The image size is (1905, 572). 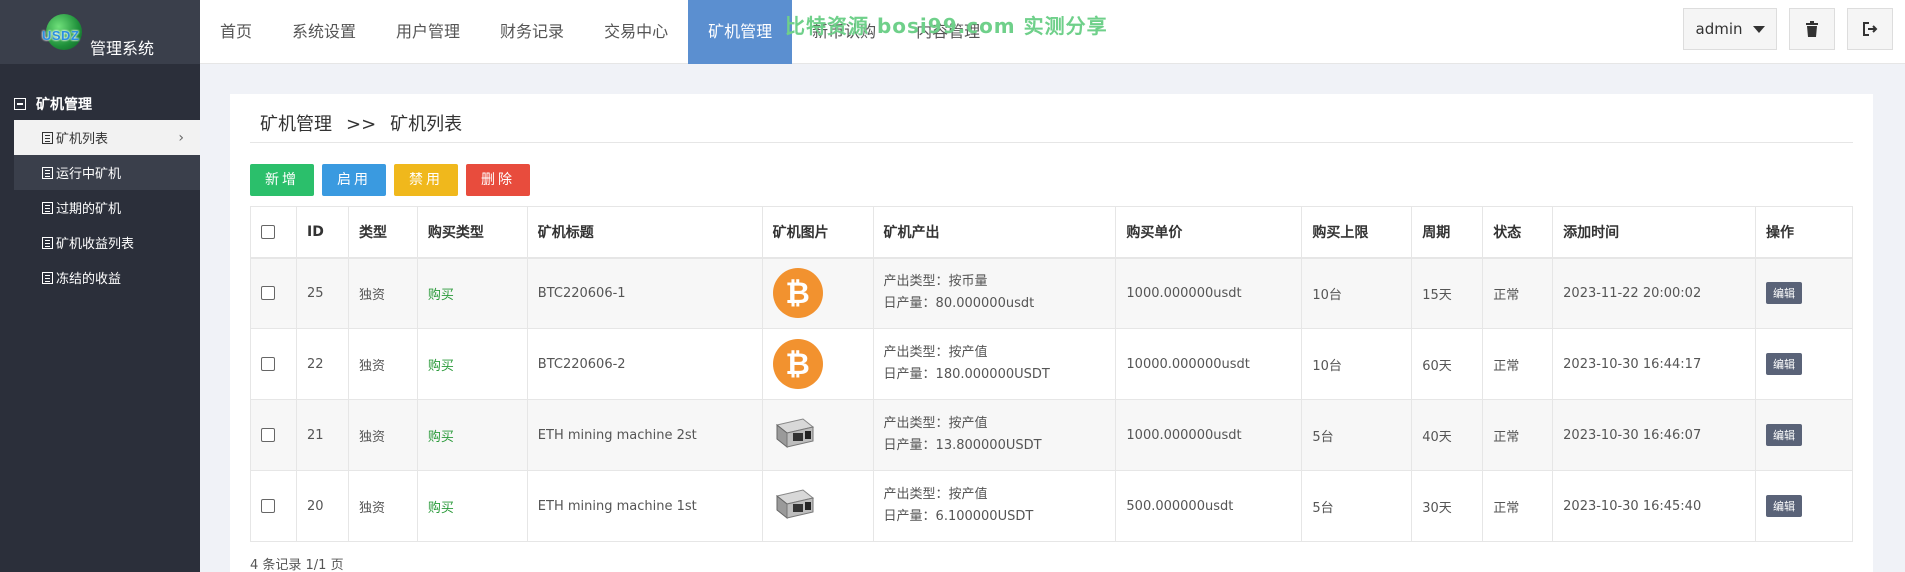 I want to click on cell-title: BTC220606-2, so click(x=644, y=364).